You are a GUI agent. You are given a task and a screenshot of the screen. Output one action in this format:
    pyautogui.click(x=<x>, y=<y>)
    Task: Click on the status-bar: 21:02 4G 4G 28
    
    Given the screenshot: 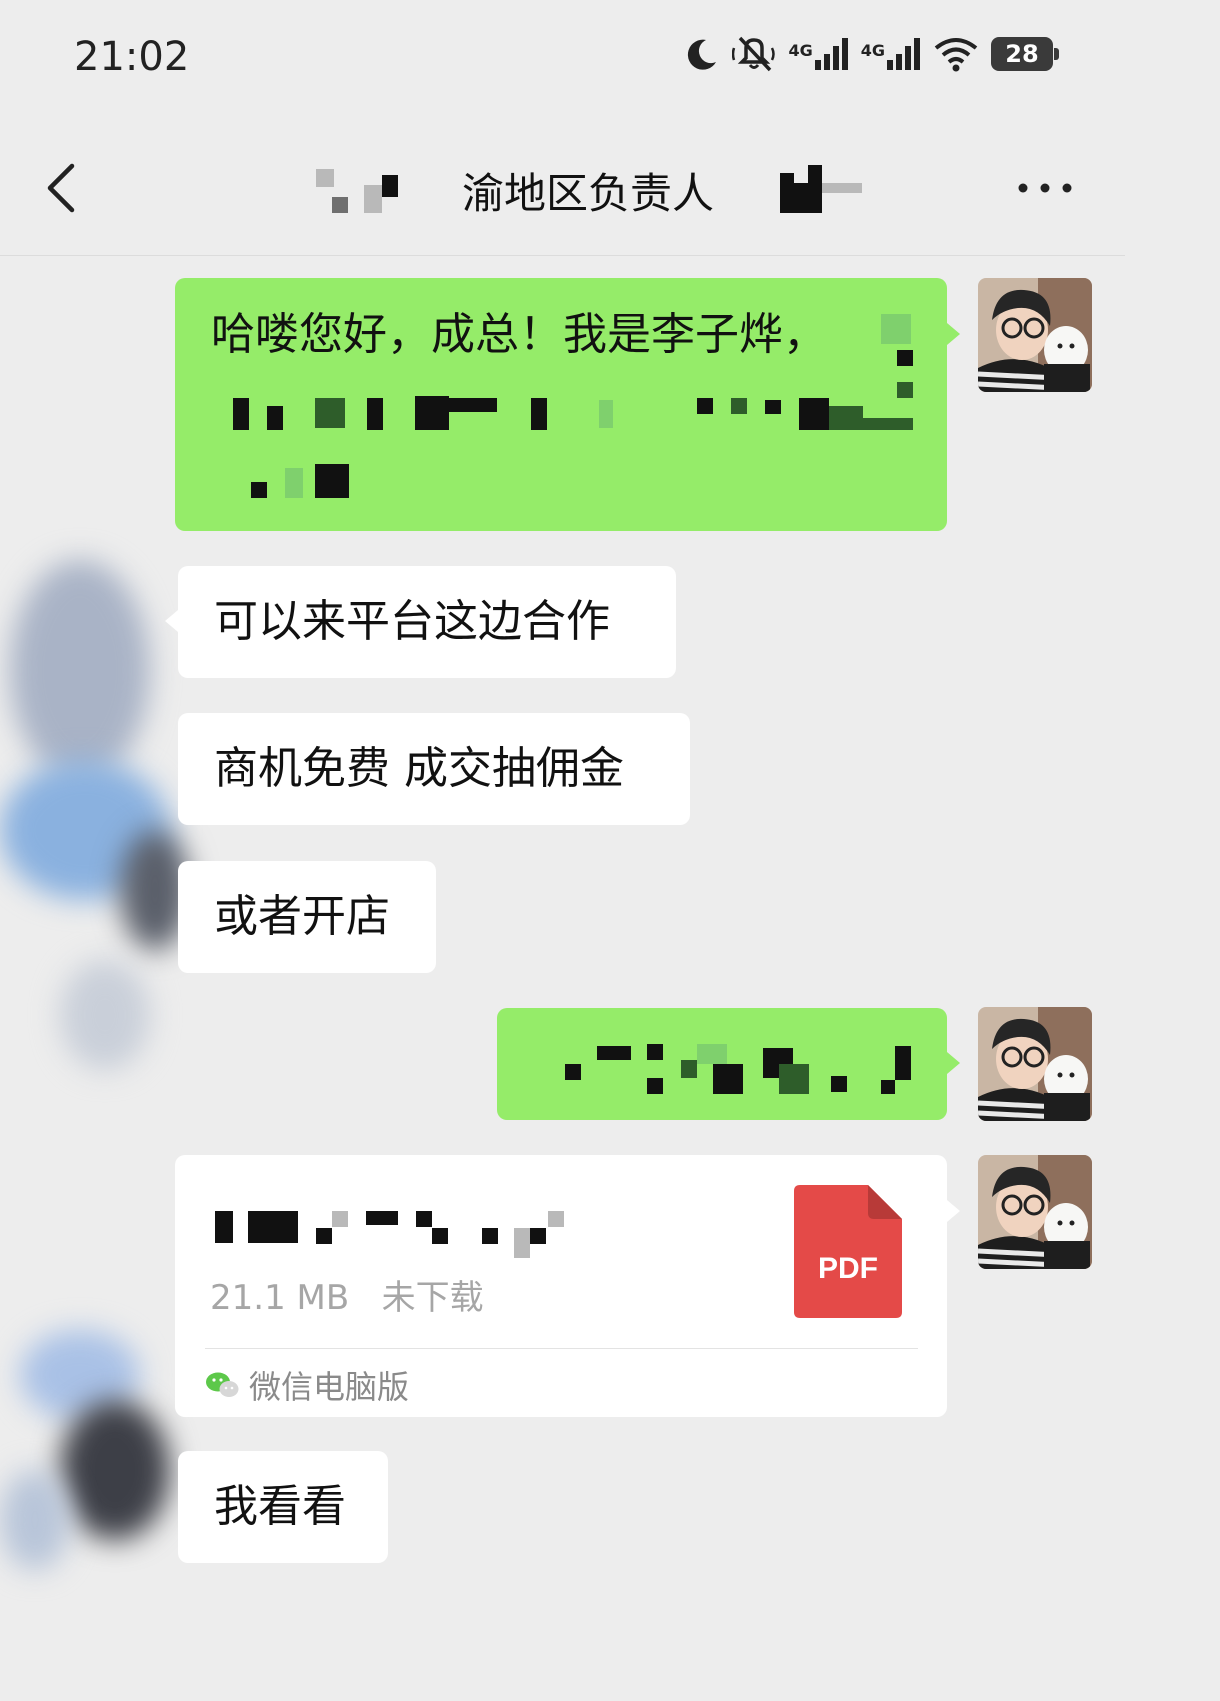 What is the action you would take?
    pyautogui.click(x=562, y=60)
    